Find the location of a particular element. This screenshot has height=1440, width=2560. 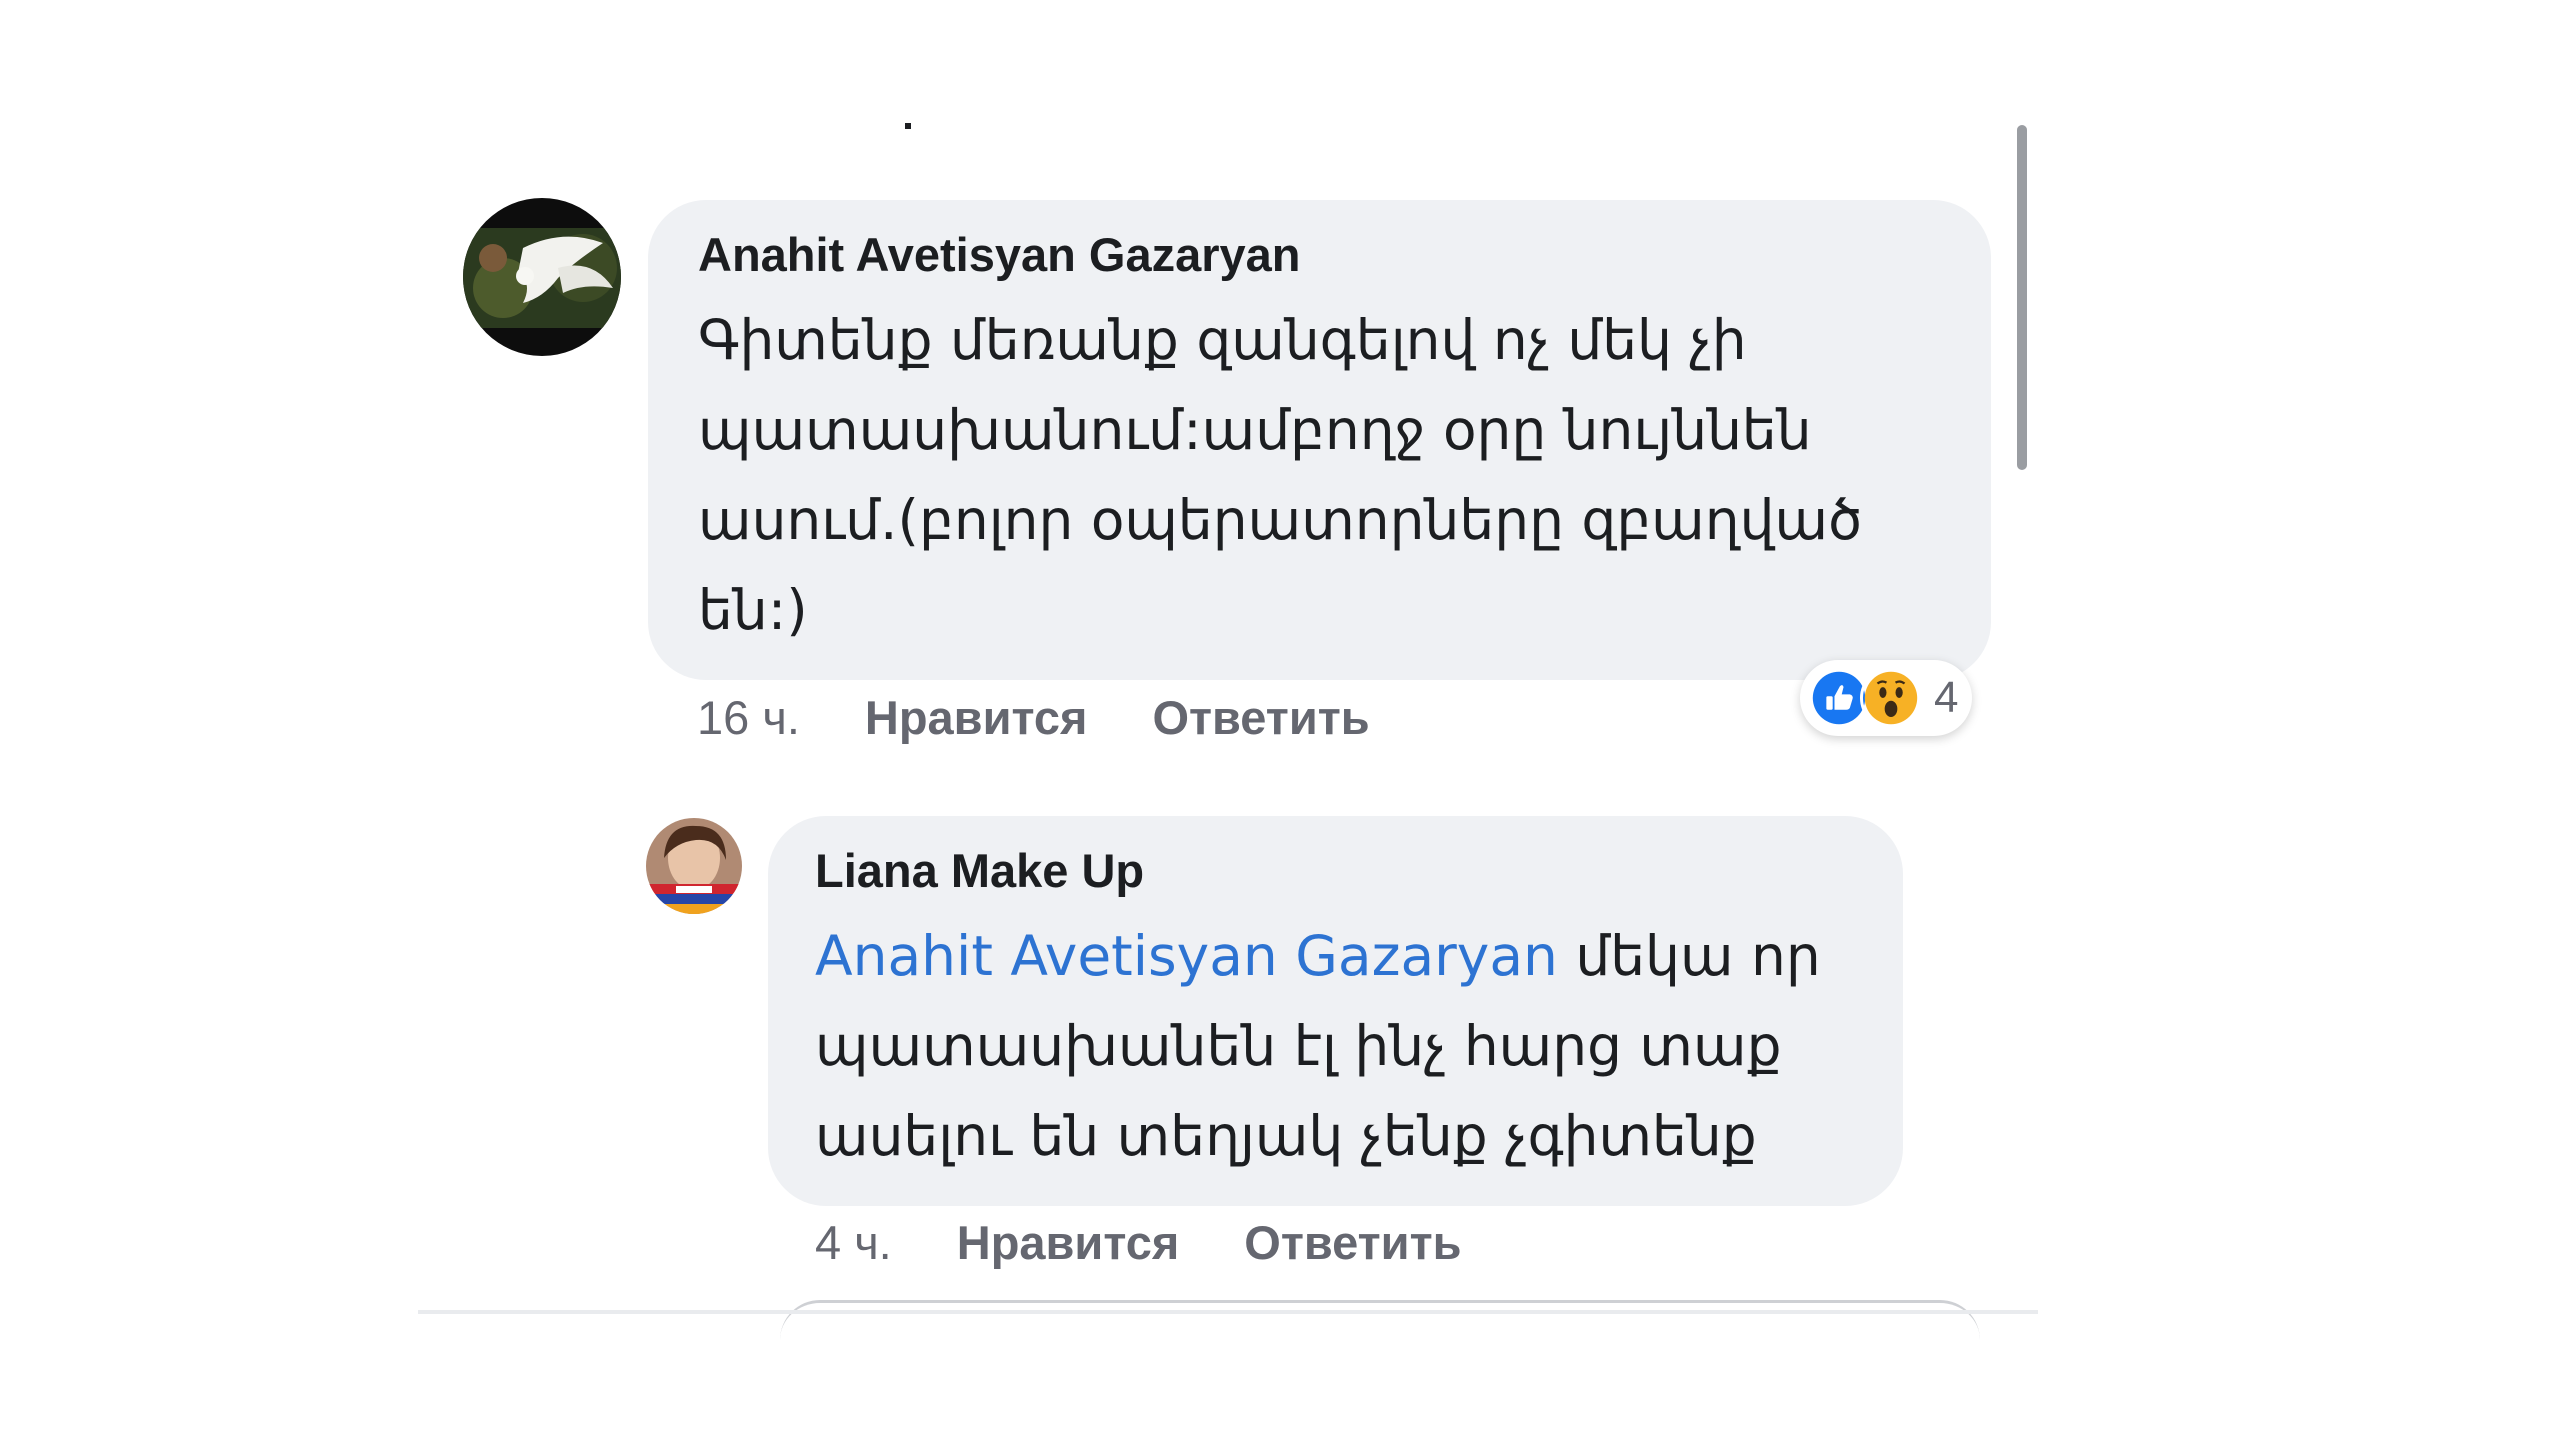

scrollbar is located at coordinates (2022, 297).